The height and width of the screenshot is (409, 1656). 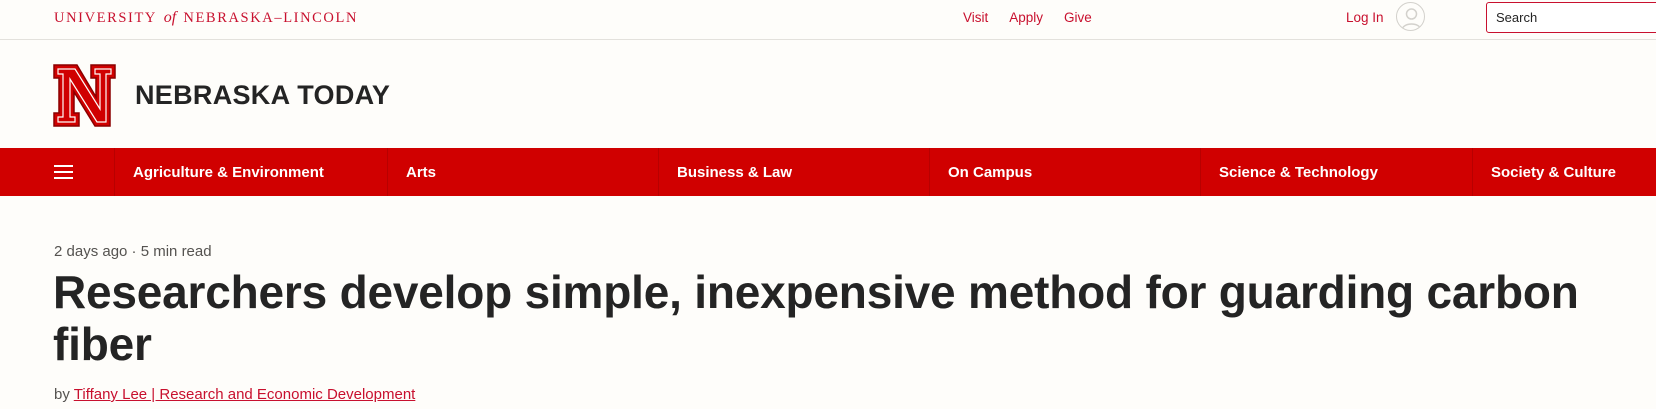 What do you see at coordinates (170, 17) in the screenshot?
I see `wordmark-of: of` at bounding box center [170, 17].